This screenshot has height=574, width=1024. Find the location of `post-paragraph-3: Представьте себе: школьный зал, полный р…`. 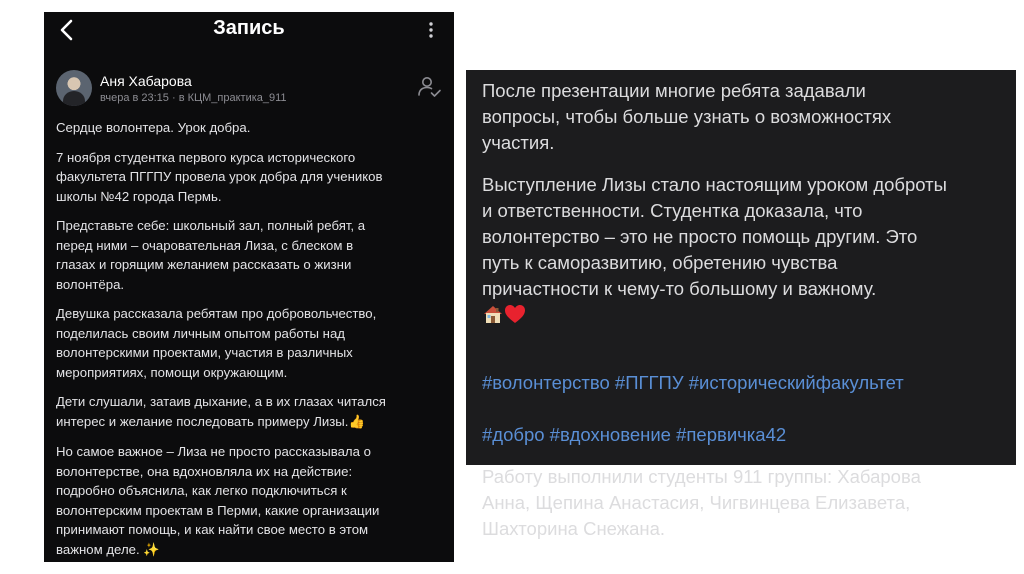

post-paragraph-3: Представьте себе: школьный зал, полный р… is located at coordinates (211, 255).